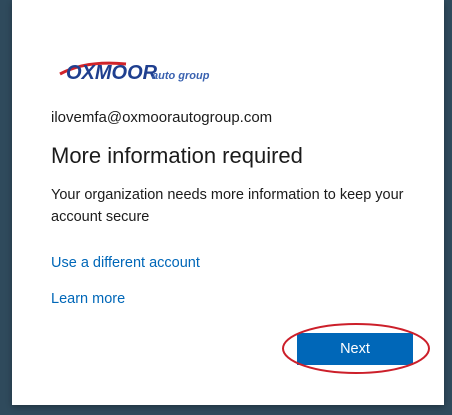  Describe the element at coordinates (355, 349) in the screenshot. I see `next-button: Next` at that location.